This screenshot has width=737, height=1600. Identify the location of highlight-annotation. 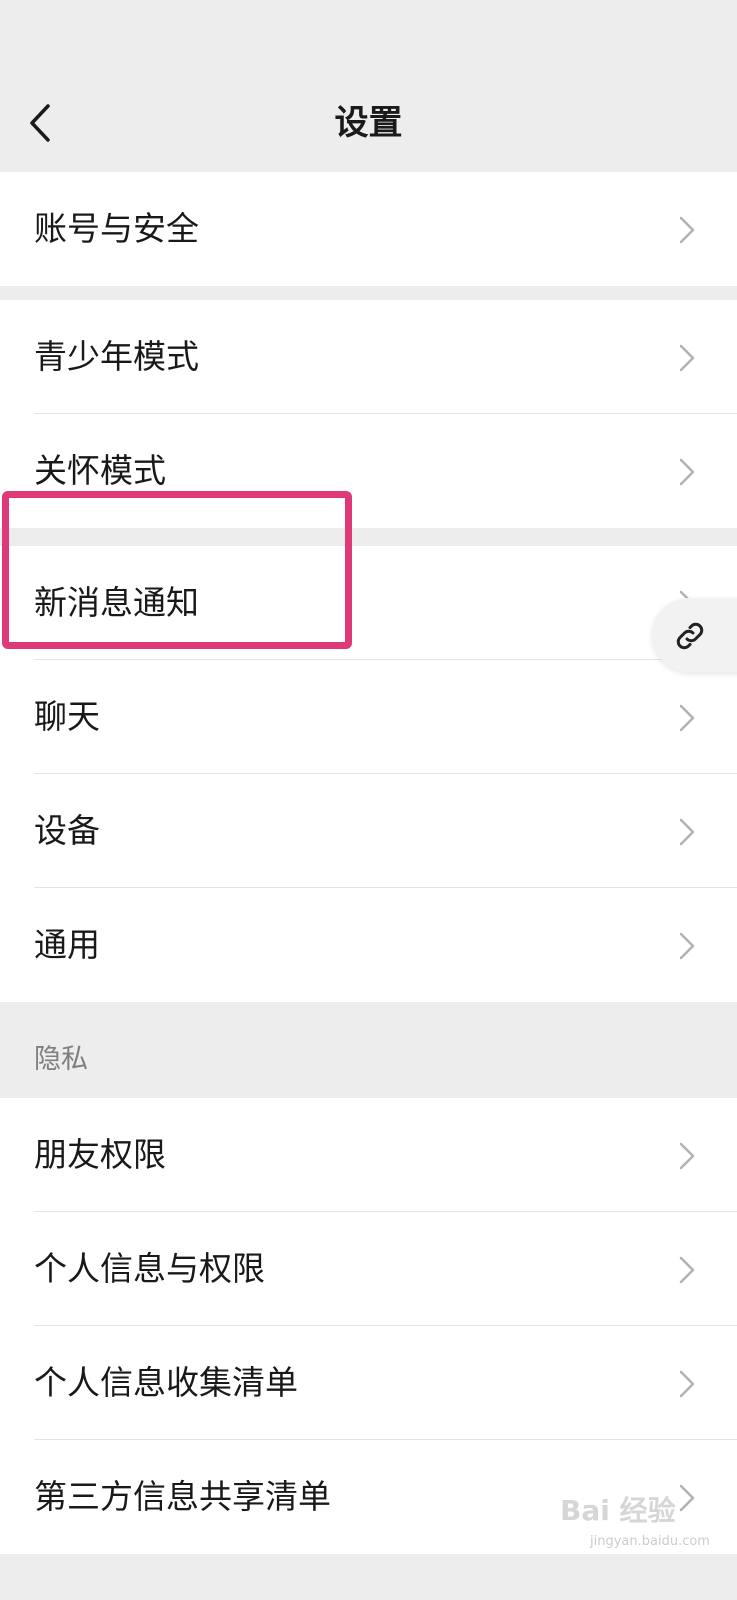
(177, 570).